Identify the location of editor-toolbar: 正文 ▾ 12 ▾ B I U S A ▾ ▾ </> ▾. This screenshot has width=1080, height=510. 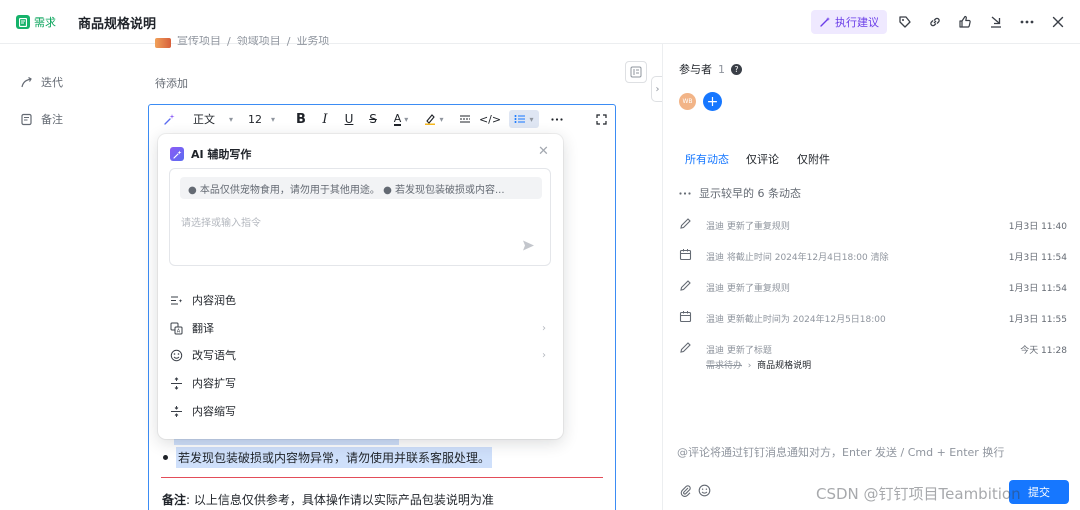
(382, 119).